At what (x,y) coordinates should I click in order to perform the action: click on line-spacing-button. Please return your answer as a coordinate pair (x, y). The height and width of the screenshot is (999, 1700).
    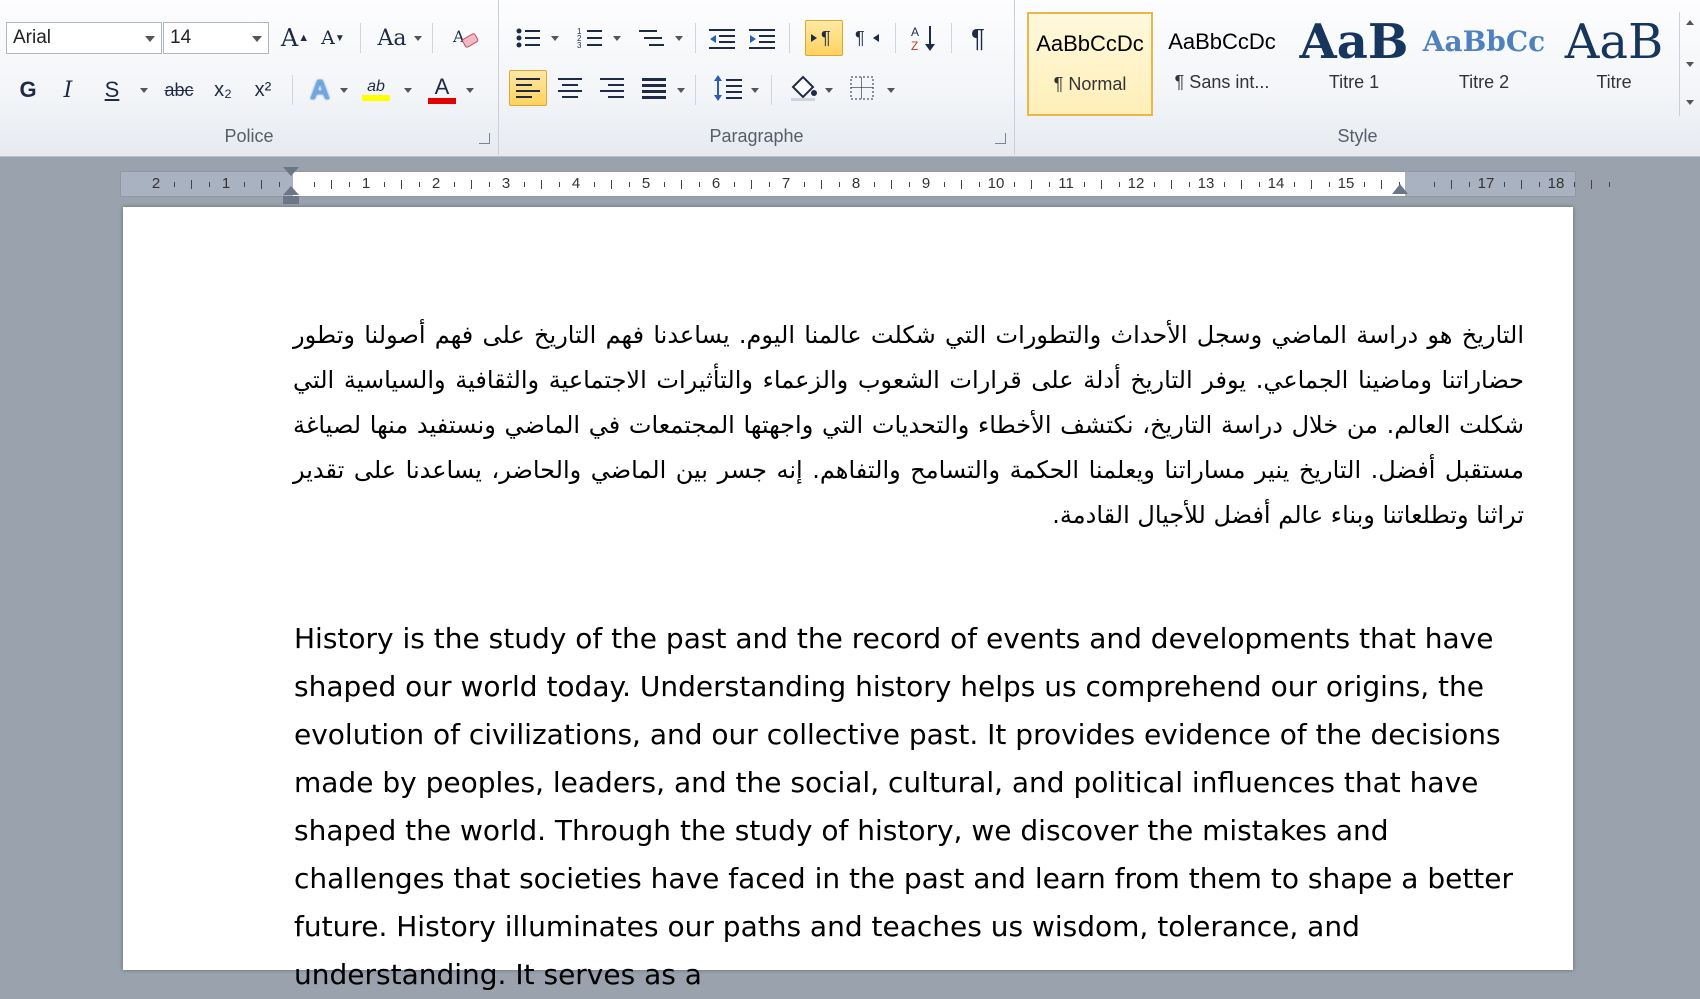
    Looking at the image, I should click on (728, 88).